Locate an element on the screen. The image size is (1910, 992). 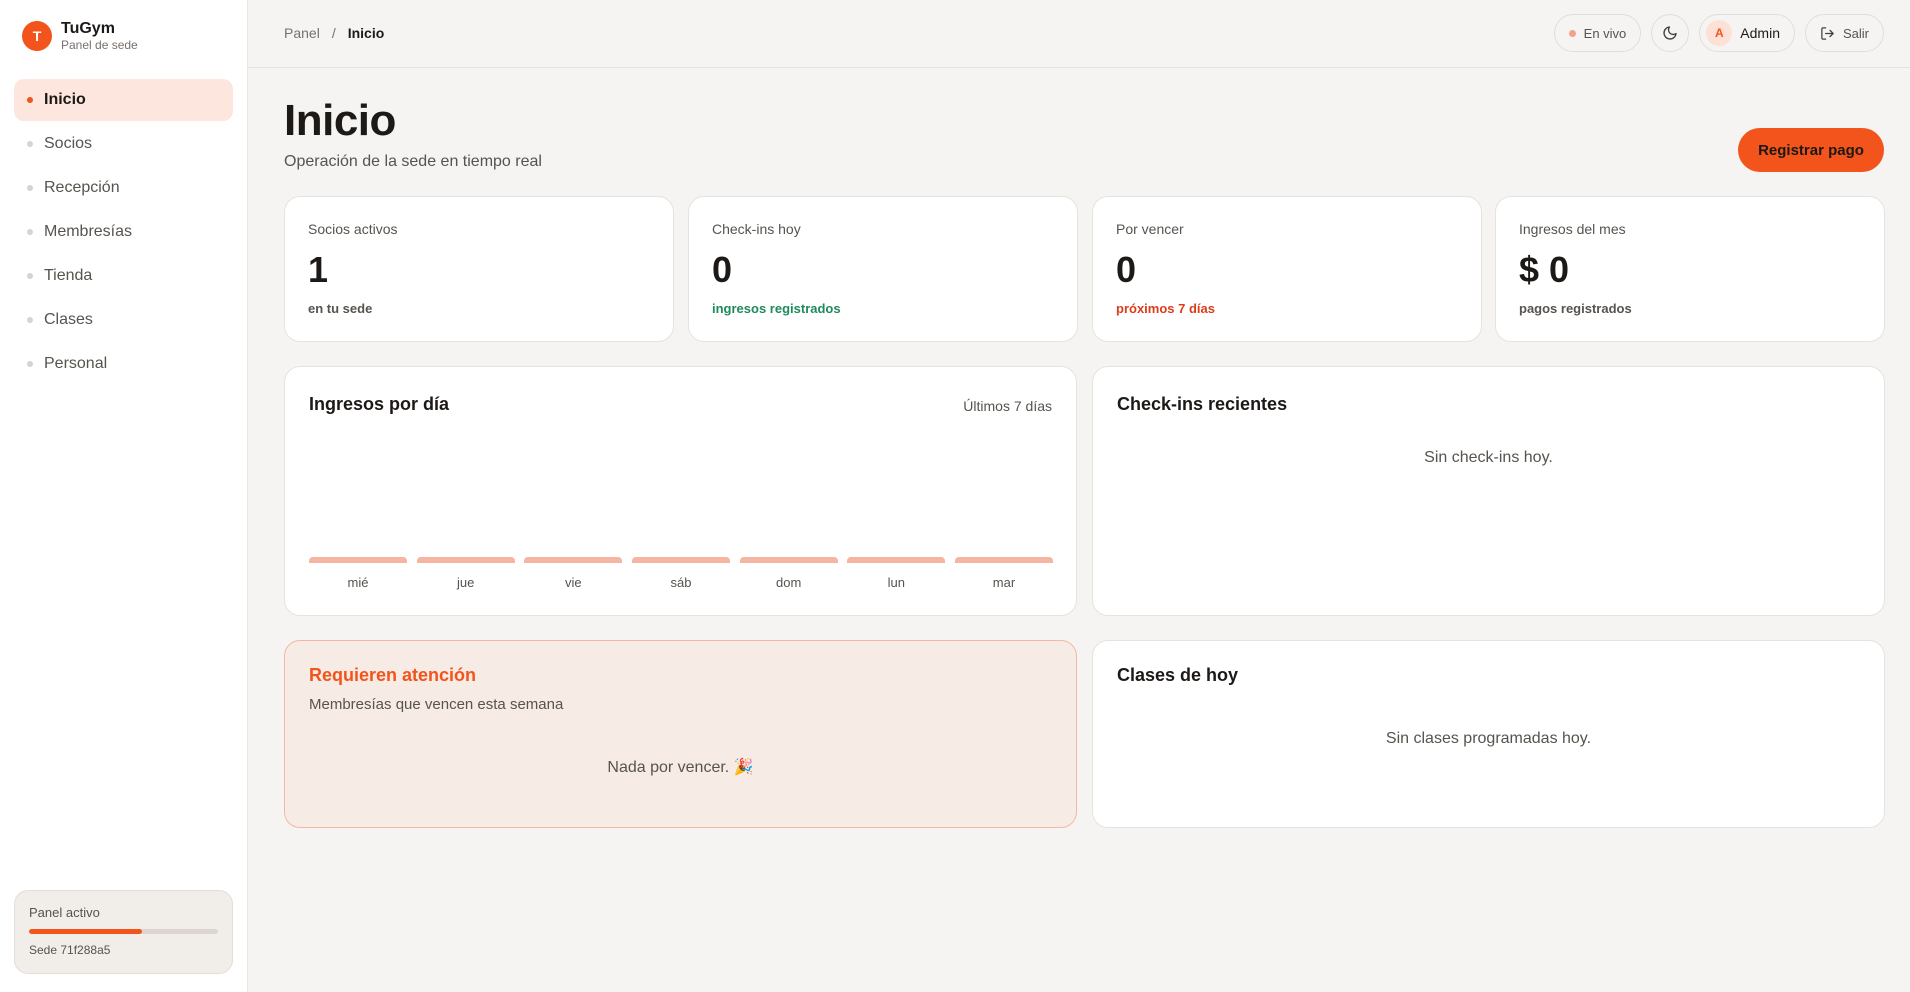
card-title: Clases de hoy is located at coordinates (1178, 675).